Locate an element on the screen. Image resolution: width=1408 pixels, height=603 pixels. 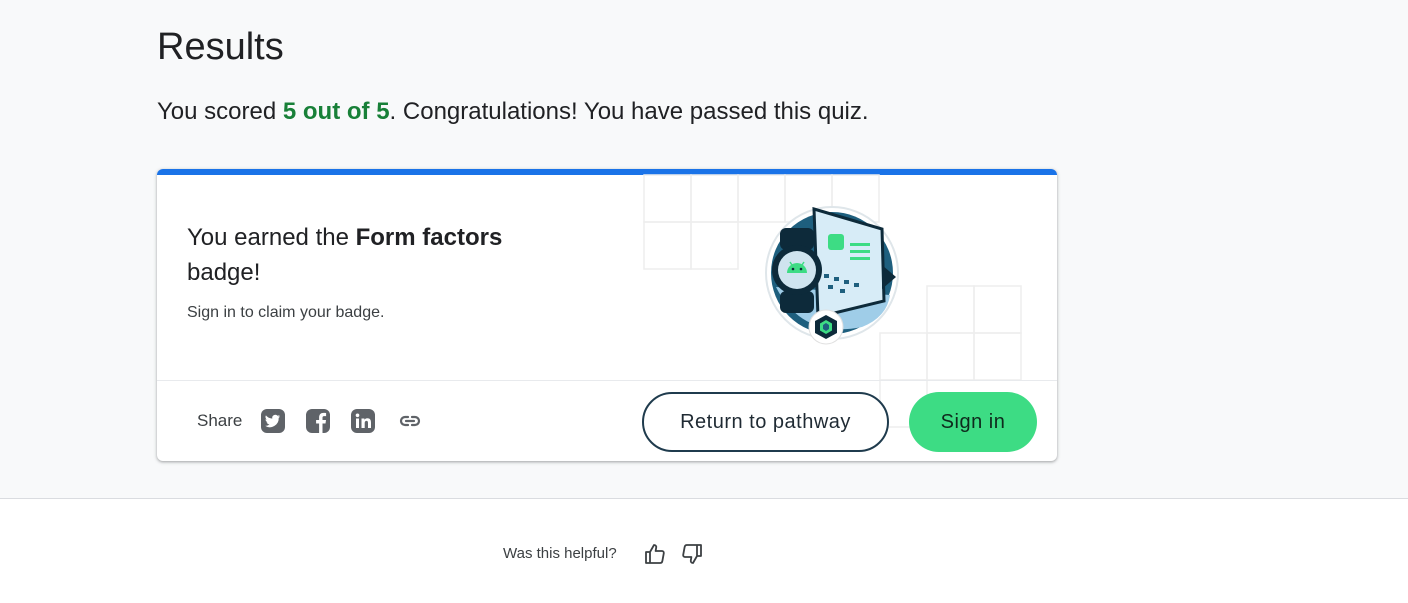
twitter-icon is located at coordinates (273, 421).